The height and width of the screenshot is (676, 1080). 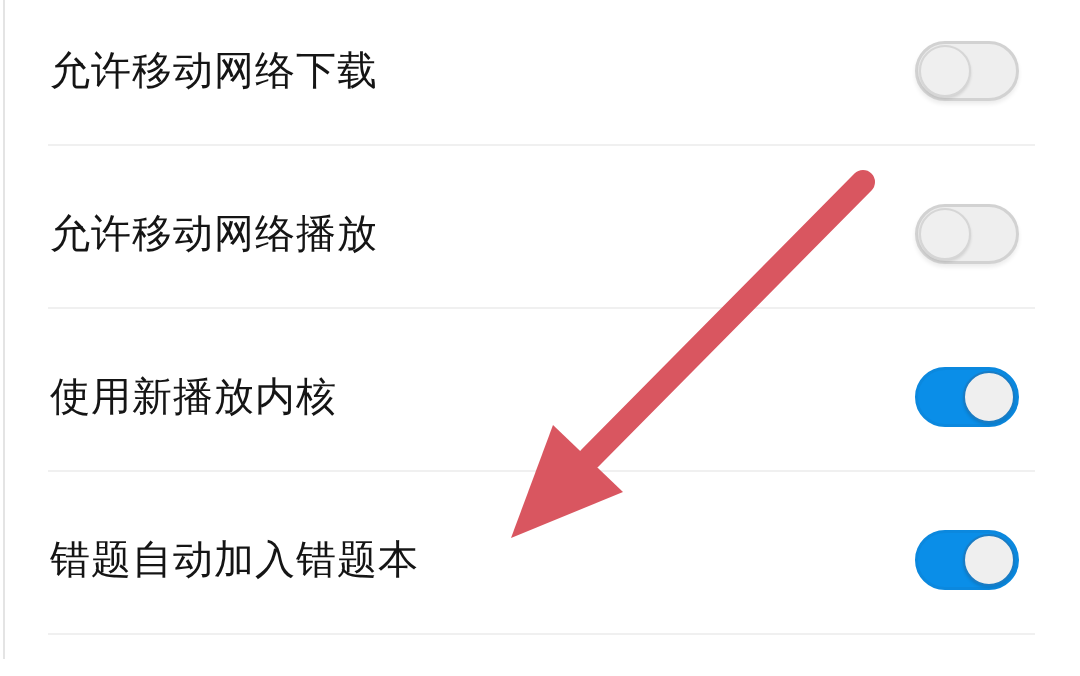 What do you see at coordinates (214, 70) in the screenshot?
I see `setting-label: 允许移动网络下载` at bounding box center [214, 70].